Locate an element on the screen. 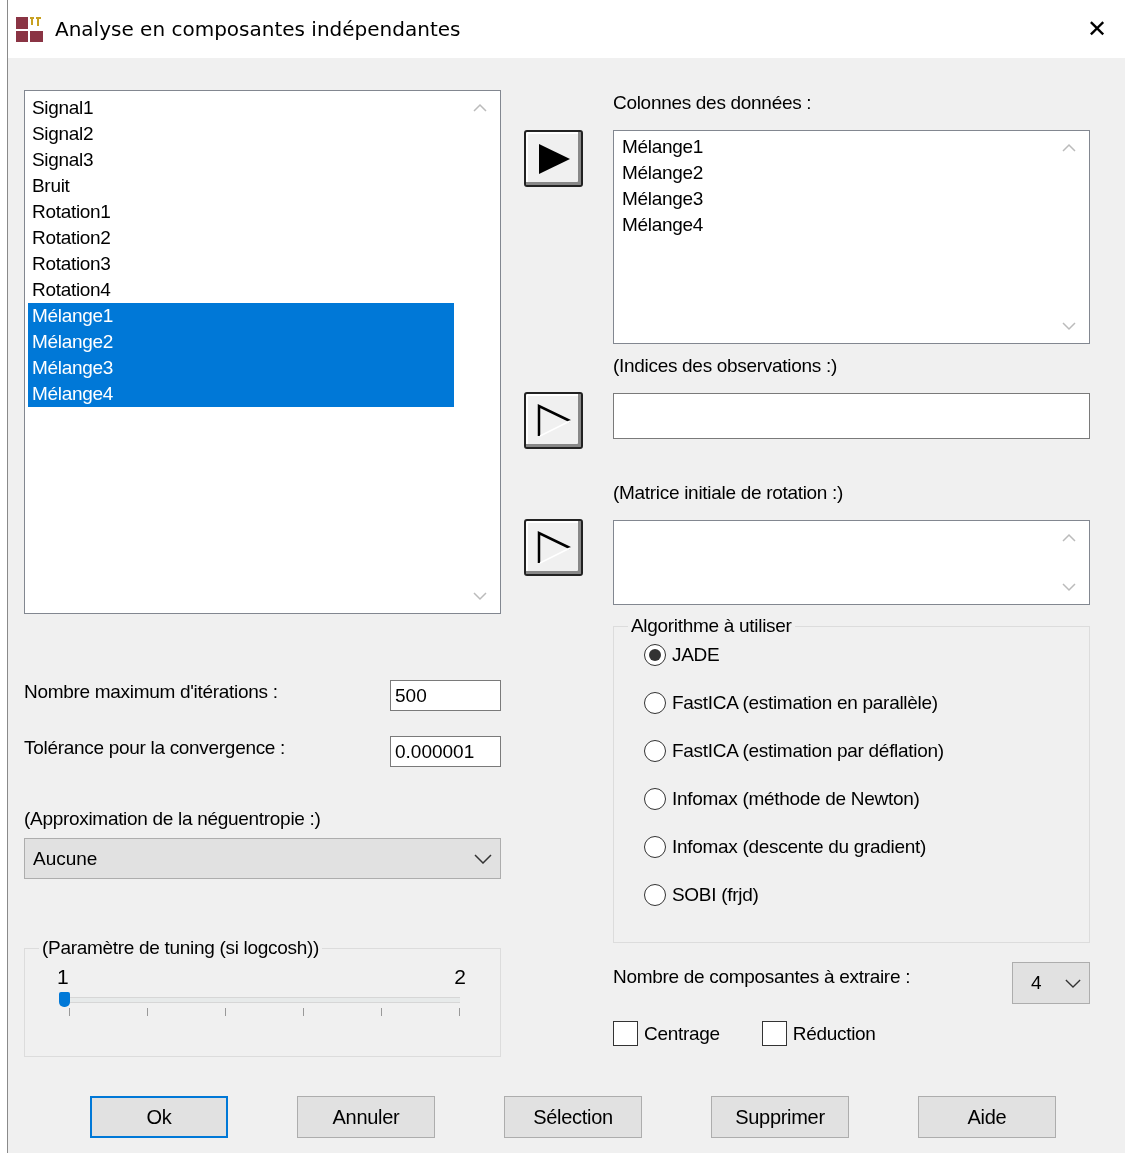  dialog-button: Sélection is located at coordinates (573, 1117).